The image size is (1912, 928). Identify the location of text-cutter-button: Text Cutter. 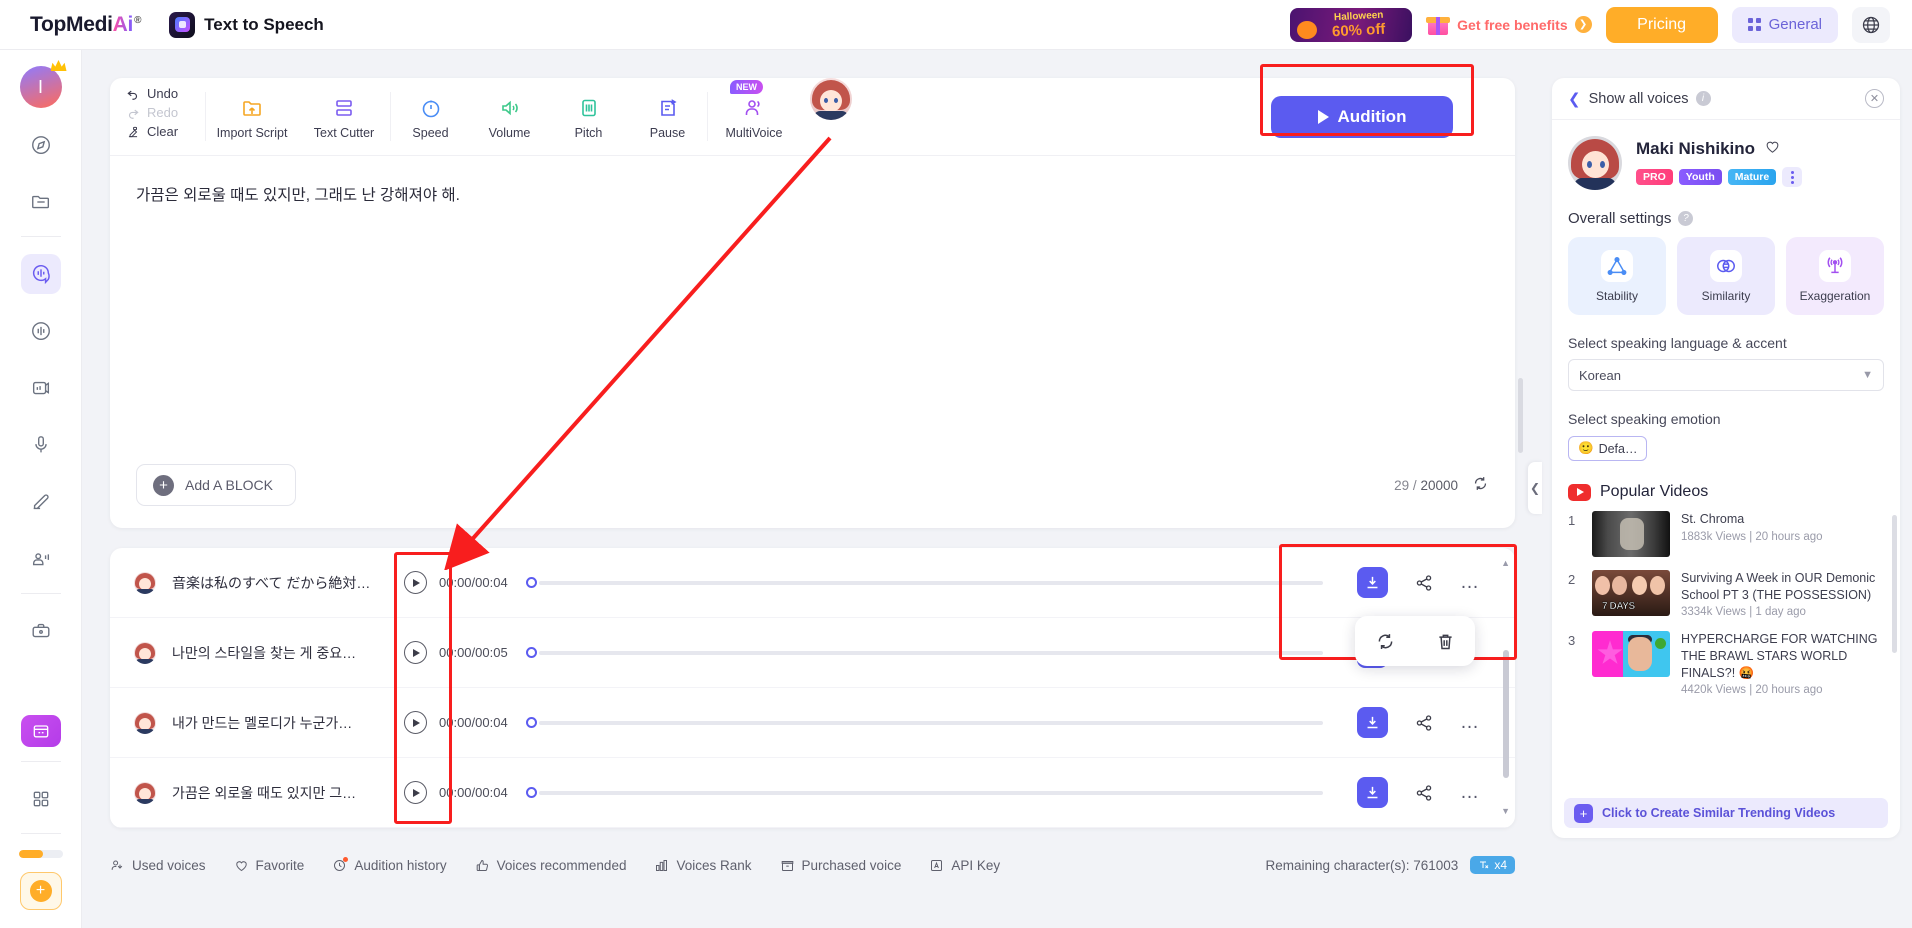
(344, 116).